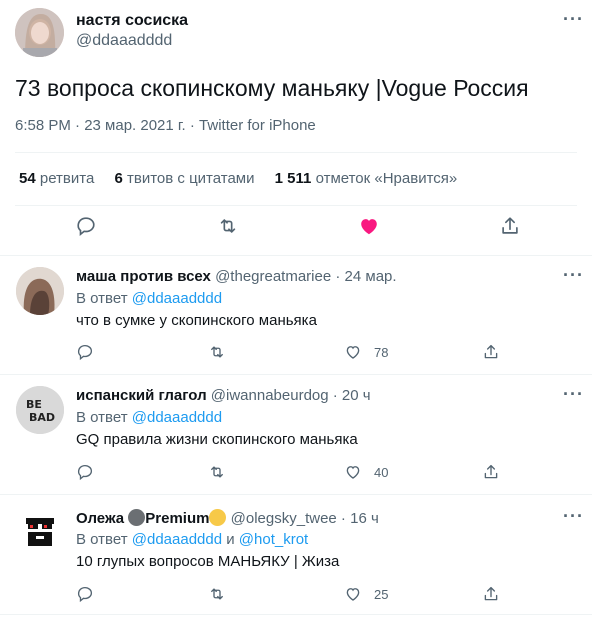 This screenshot has height=623, width=592. What do you see at coordinates (208, 561) in the screenshot?
I see `reply-text: 10 глупых вопросов МАНЬЯКУ | Жиза` at bounding box center [208, 561].